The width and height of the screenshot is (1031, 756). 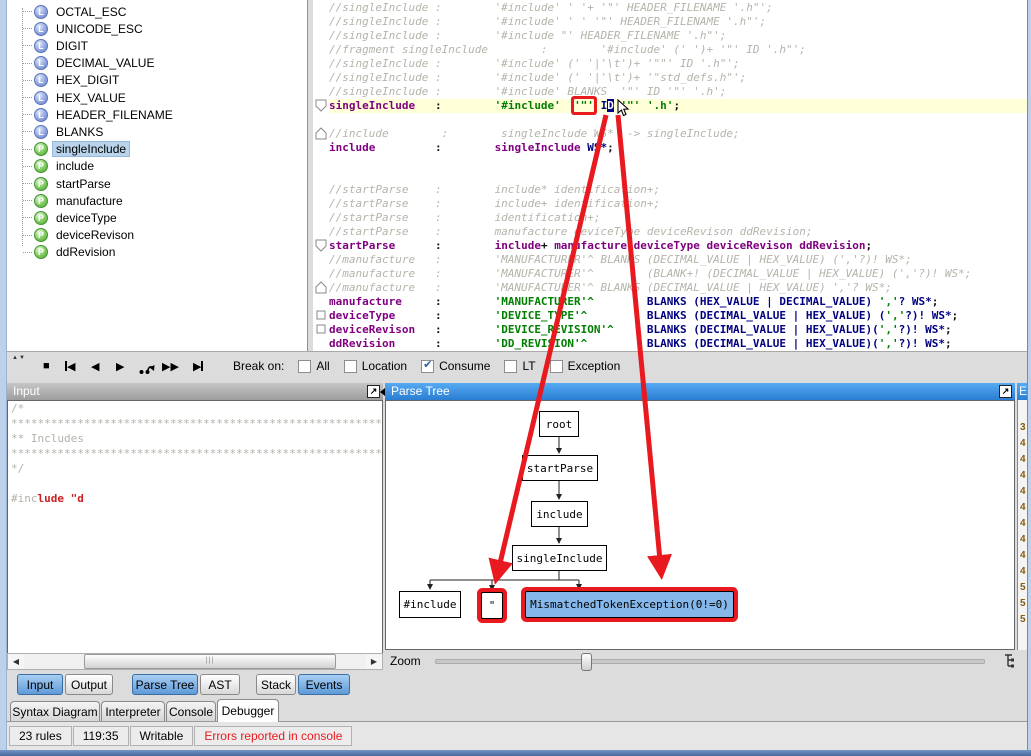 I want to click on tab-syntax-diagram: Syntax Diagram, so click(x=55, y=711).